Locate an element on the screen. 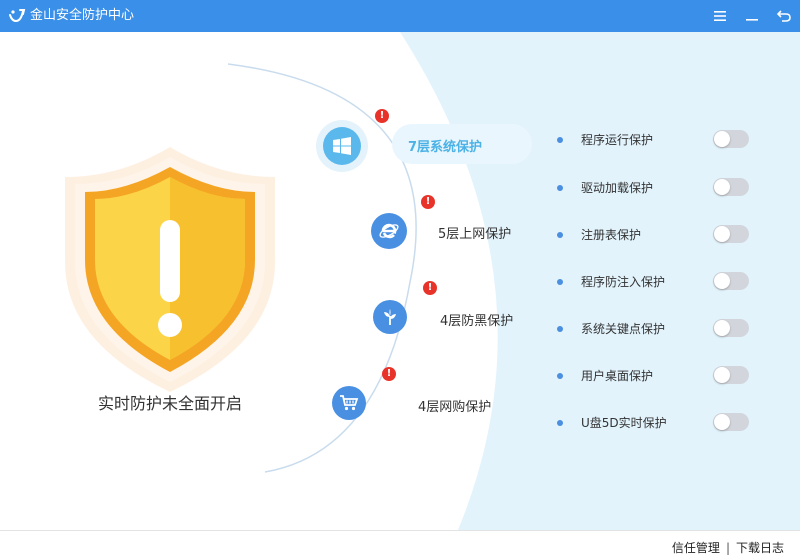  minimize-icon is located at coordinates (752, 20).